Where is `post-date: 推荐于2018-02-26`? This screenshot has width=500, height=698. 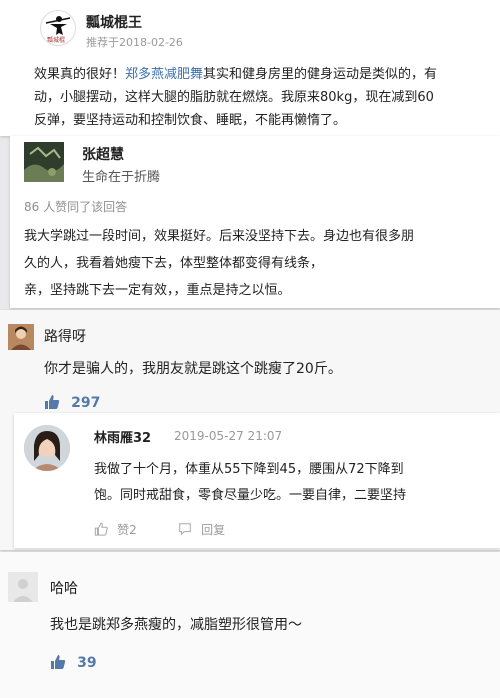 post-date: 推荐于2018-02-26 is located at coordinates (134, 42).